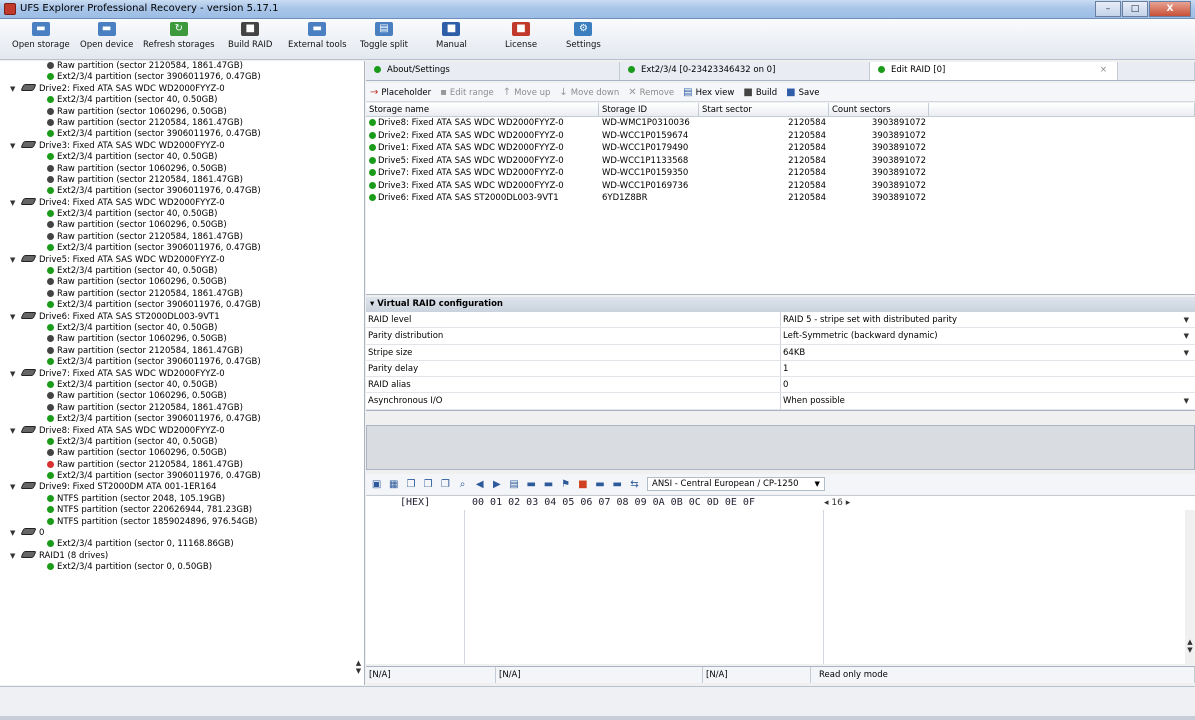 The width and height of the screenshot is (1195, 720). I want to click on column-header: Storage ID, so click(649, 109).